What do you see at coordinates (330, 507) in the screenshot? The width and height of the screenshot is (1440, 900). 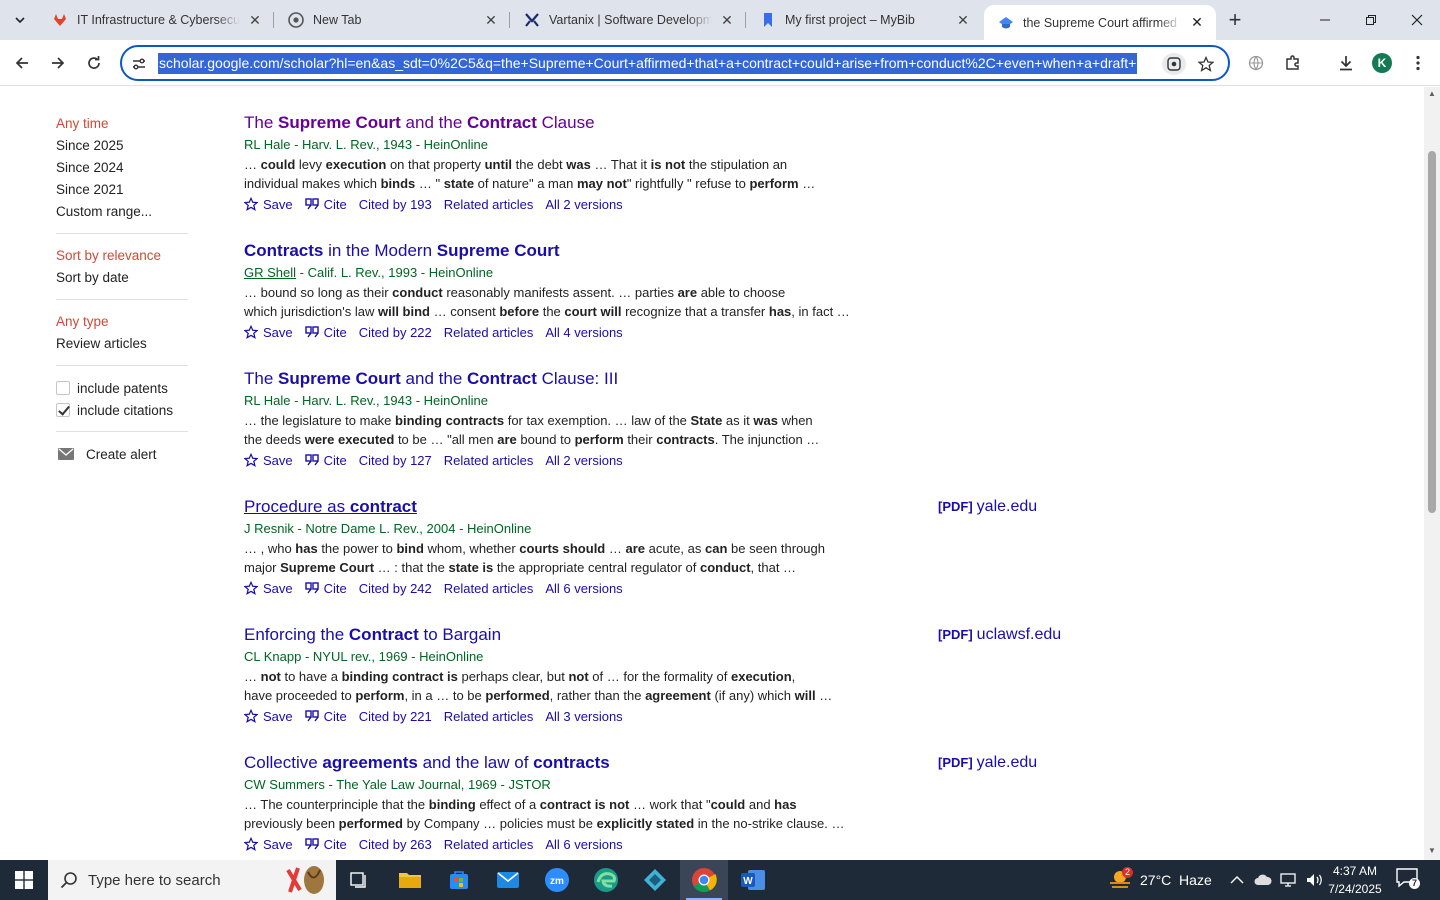 I see `result-title-link: Procedure as contract` at bounding box center [330, 507].